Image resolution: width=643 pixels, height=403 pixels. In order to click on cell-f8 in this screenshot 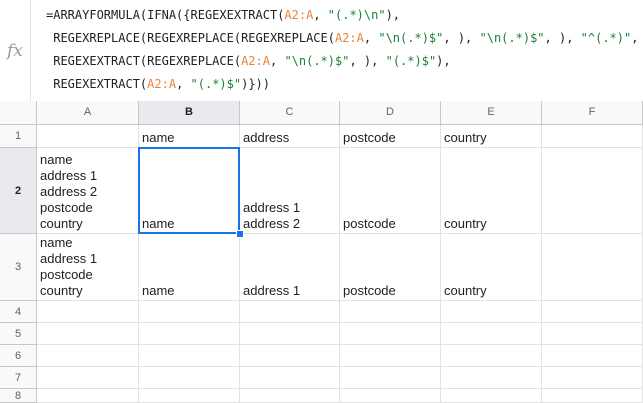, I will do `click(592, 396)`.